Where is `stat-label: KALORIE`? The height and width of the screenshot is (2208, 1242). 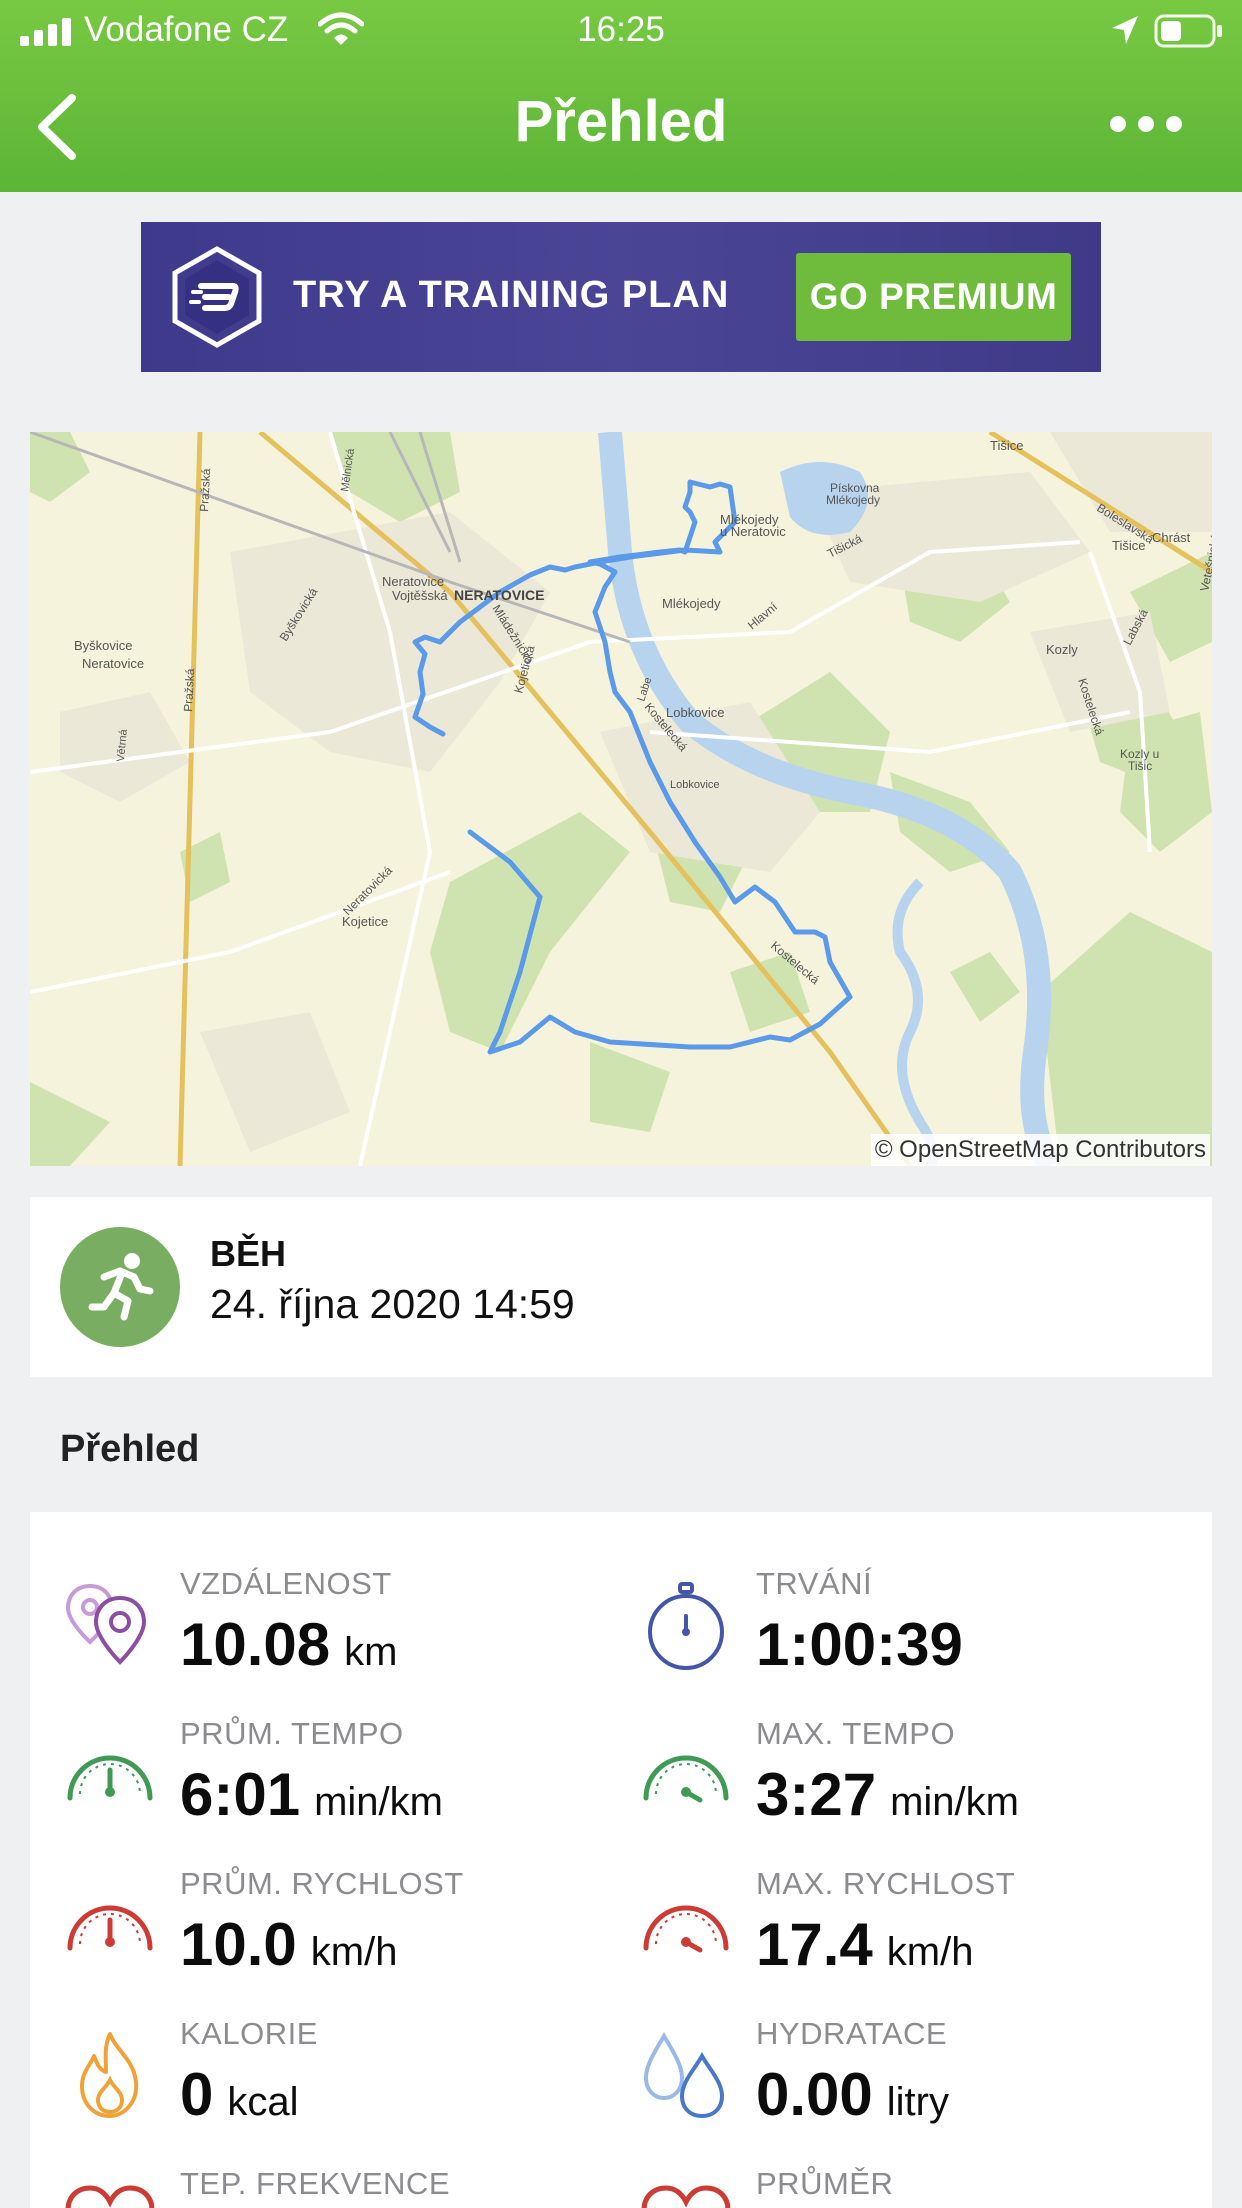 stat-label: KALORIE is located at coordinates (249, 2033).